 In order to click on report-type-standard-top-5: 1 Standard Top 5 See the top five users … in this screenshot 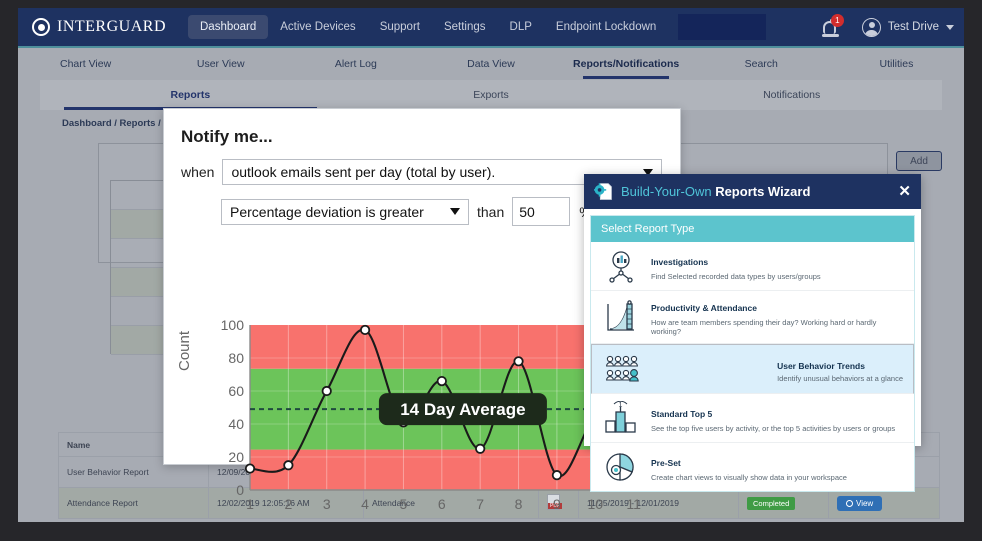, I will do `click(752, 418)`.